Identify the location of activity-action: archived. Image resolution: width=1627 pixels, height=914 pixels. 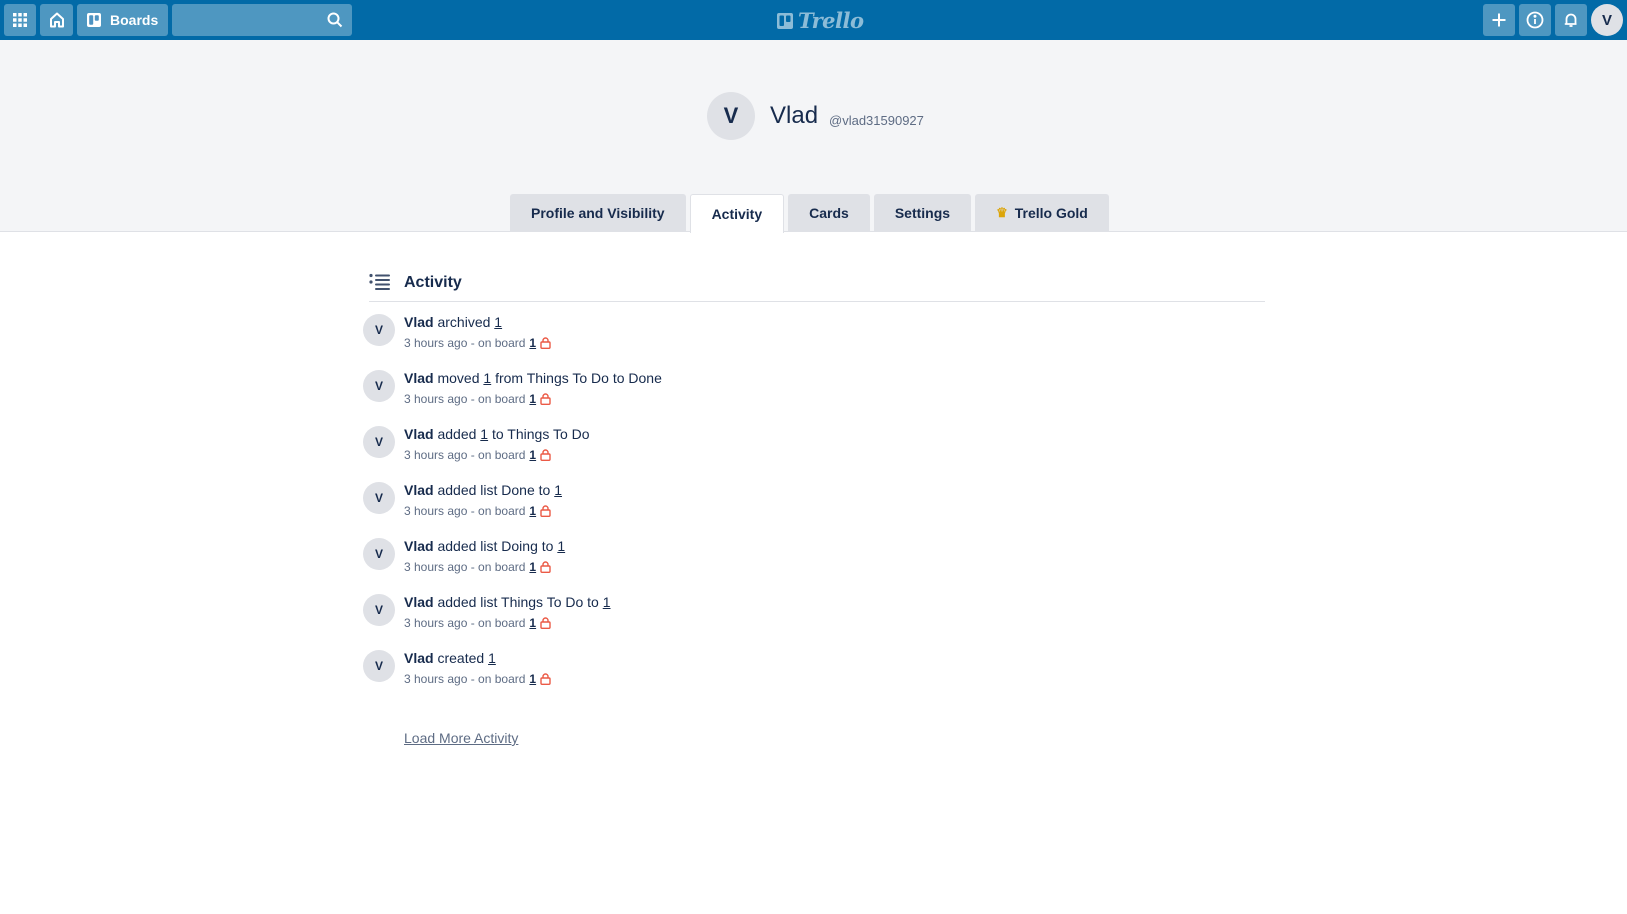
(464, 322).